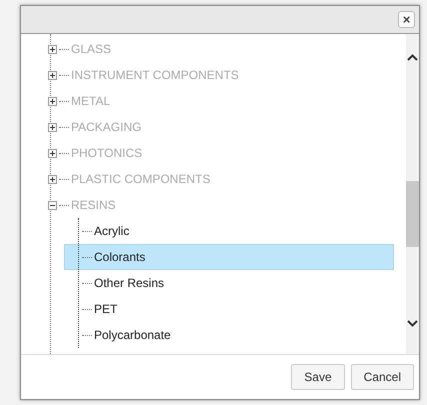  I want to click on chevron-up-icon, so click(412, 57).